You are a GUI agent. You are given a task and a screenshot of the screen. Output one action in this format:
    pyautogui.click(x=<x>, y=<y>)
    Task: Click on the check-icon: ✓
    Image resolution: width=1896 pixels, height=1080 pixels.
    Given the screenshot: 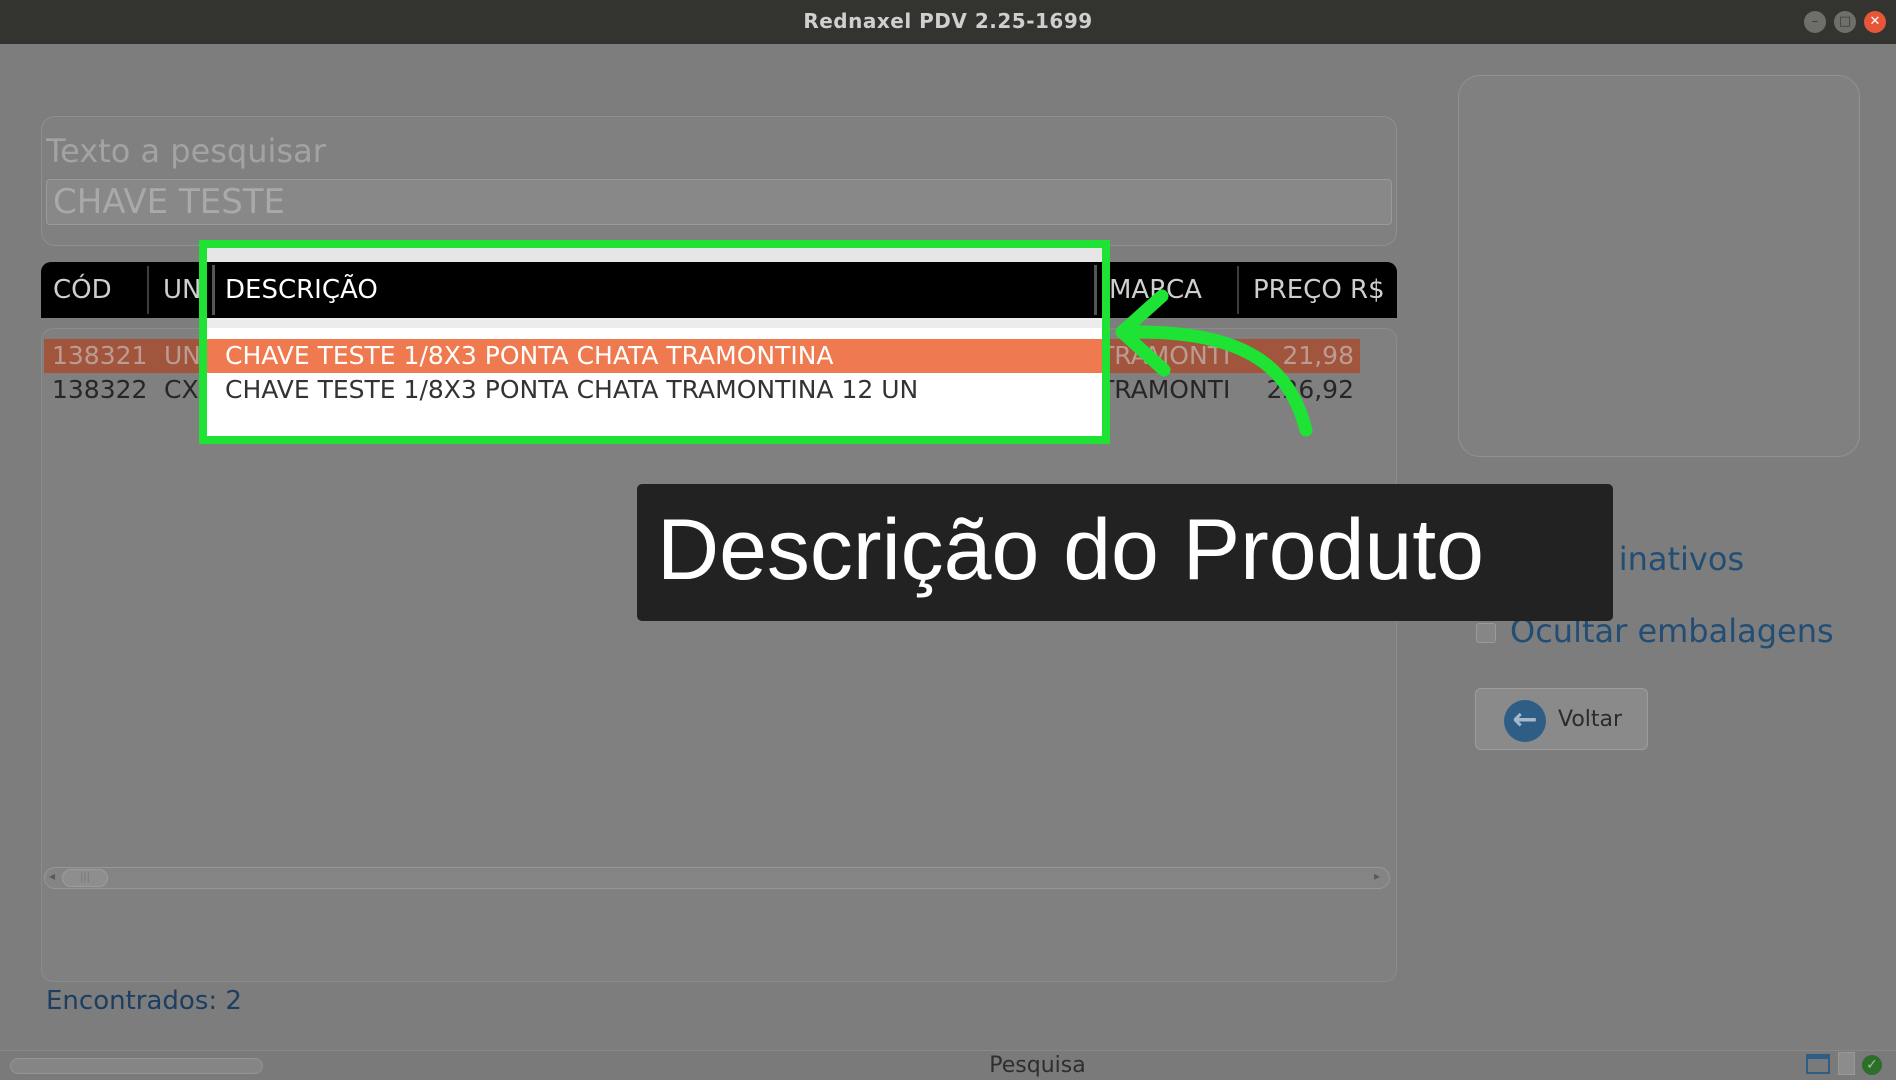 What is the action you would take?
    pyautogui.click(x=1872, y=1065)
    